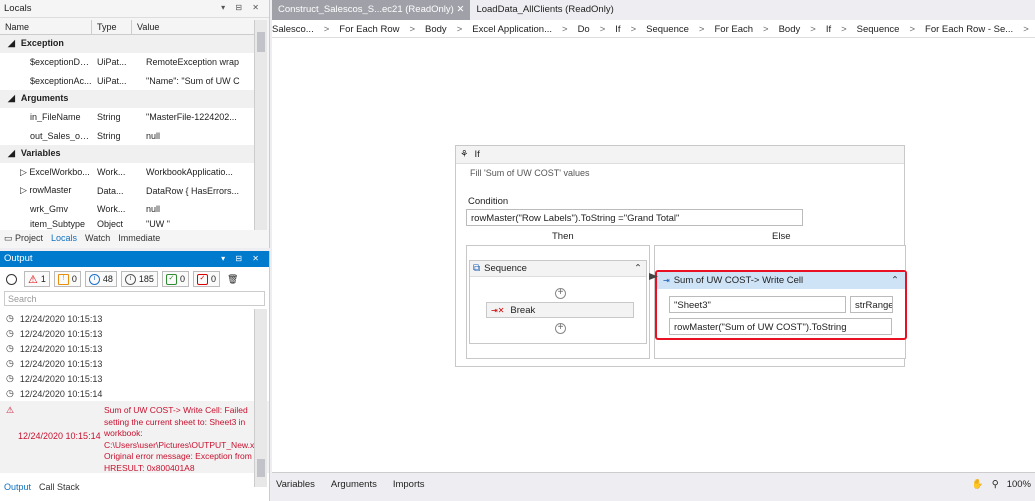  I want to click on filter-fail-button: ✓ 0, so click(206, 279).